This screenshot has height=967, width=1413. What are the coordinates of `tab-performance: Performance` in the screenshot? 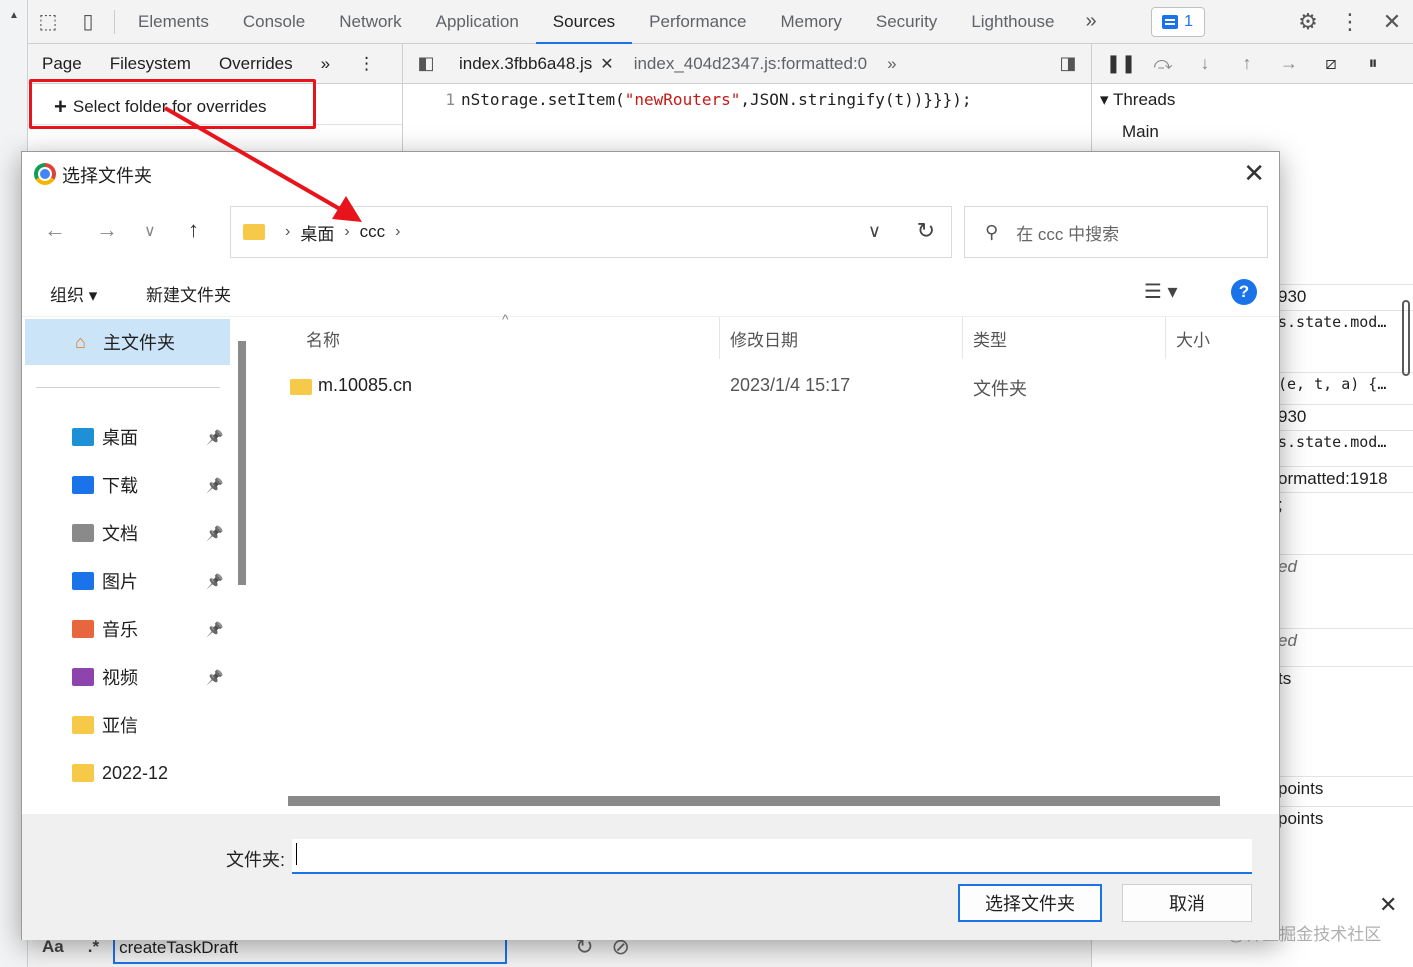 It's located at (697, 22).